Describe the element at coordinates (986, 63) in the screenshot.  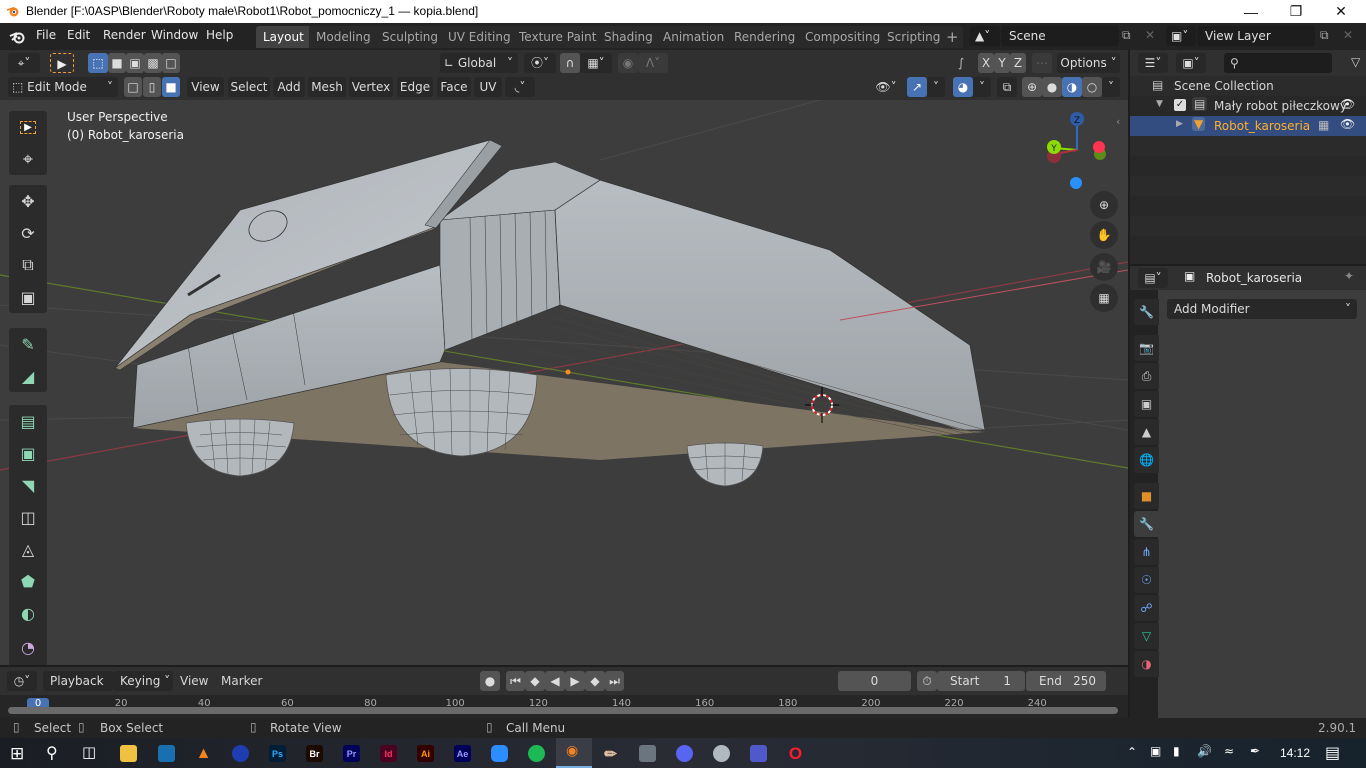
I see `mirror-x-toggle: X` at that location.